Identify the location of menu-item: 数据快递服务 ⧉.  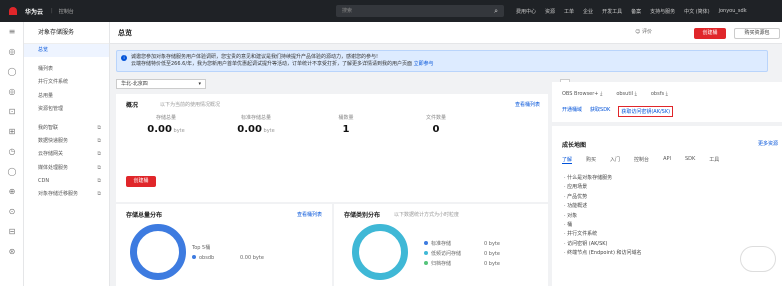
(66, 141).